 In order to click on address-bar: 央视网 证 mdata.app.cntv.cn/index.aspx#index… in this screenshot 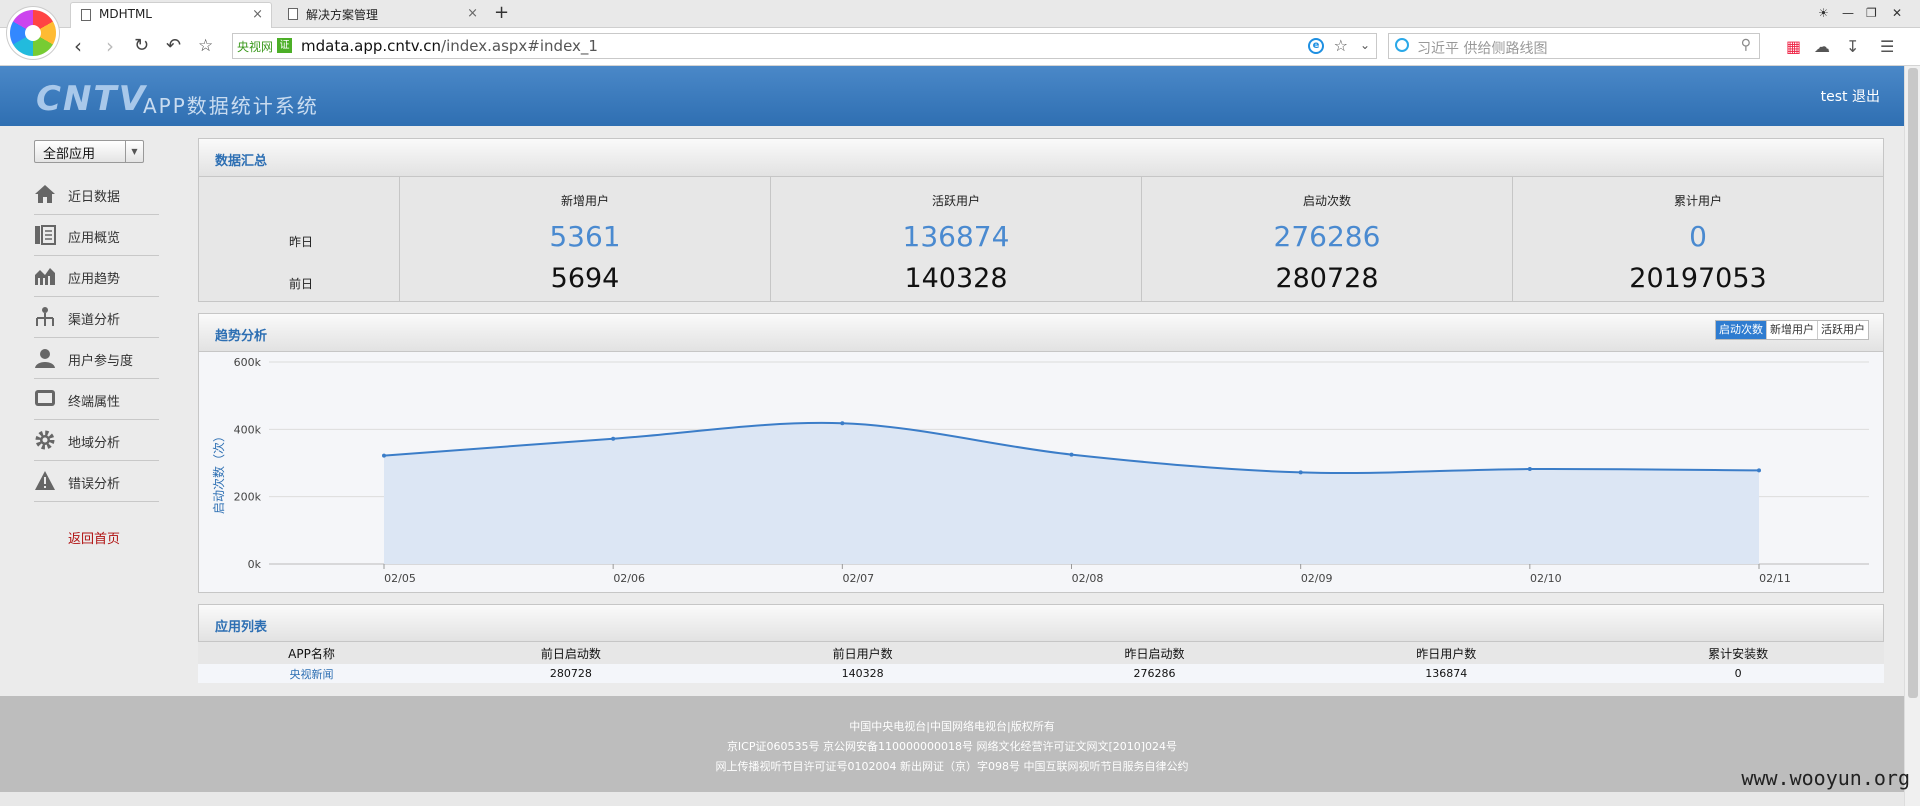, I will do `click(804, 46)`.